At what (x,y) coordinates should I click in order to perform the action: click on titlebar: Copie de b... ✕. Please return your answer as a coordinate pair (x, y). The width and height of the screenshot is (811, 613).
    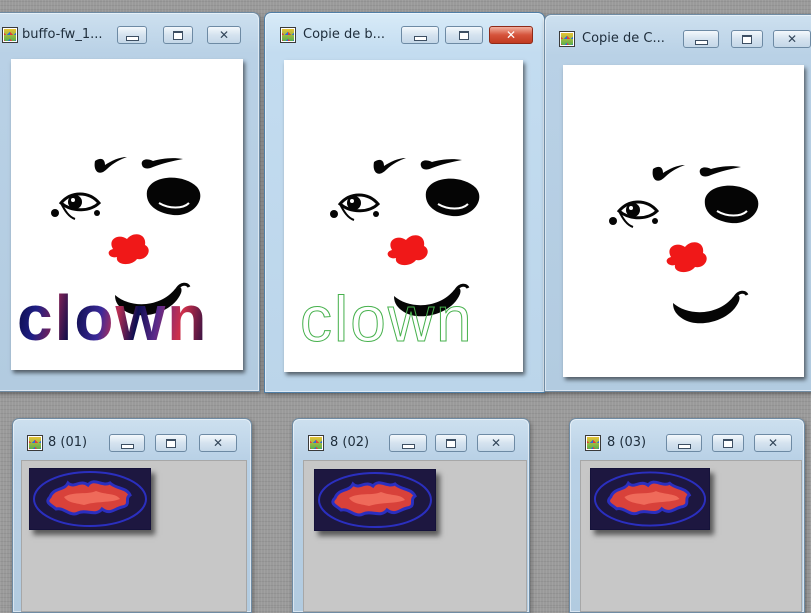
    Looking at the image, I should click on (404, 32).